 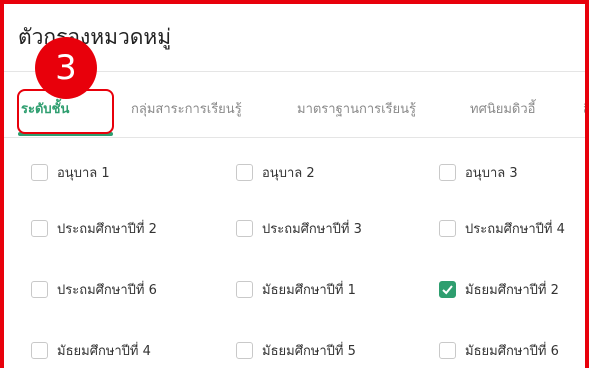 I want to click on option-secondary-5: มัธยมศึกษาปีที่ 5, so click(x=296, y=350).